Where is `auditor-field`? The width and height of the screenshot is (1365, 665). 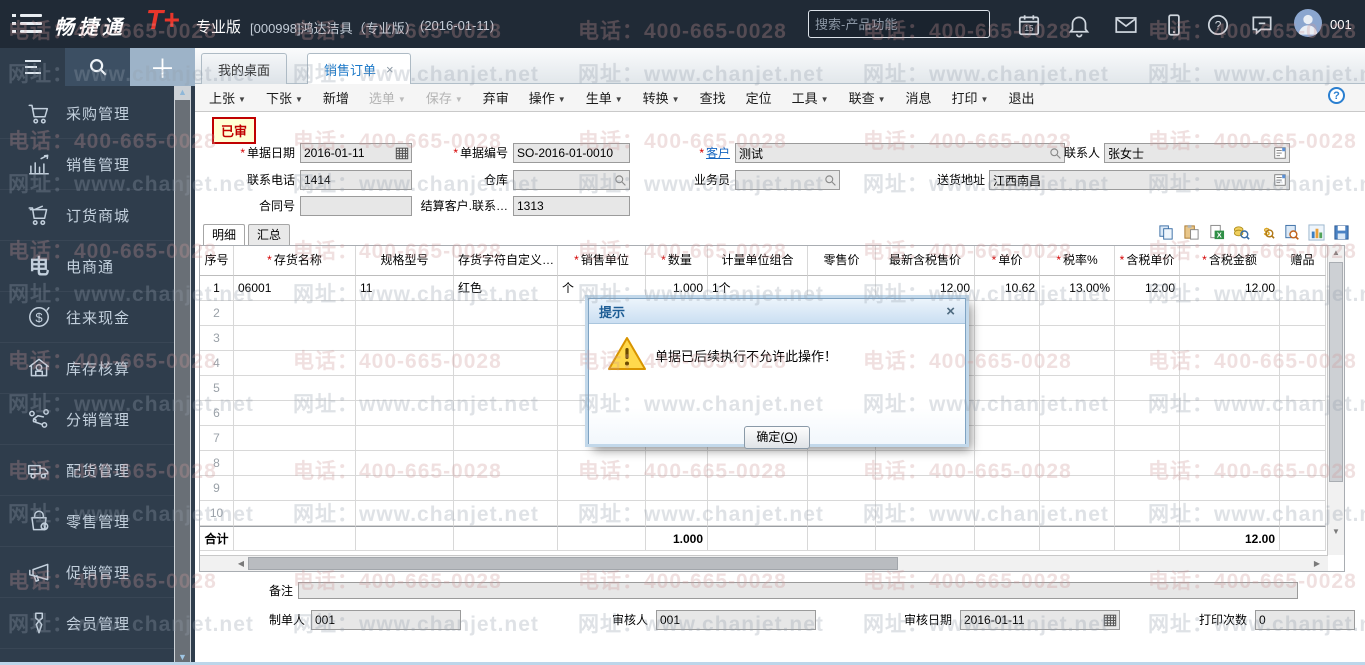 auditor-field is located at coordinates (736, 620).